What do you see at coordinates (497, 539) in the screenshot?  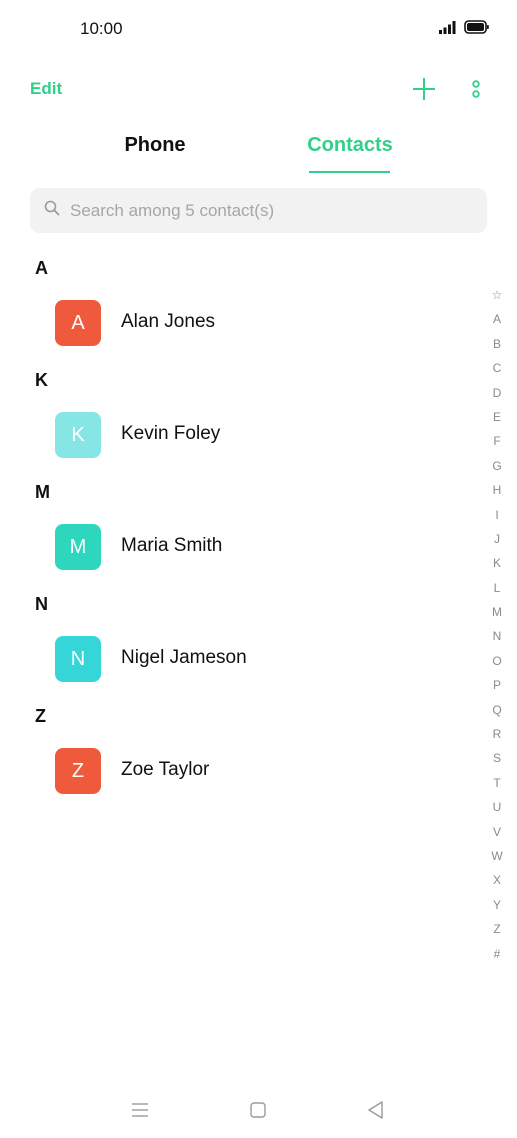 I see `alpha-index-letter: J` at bounding box center [497, 539].